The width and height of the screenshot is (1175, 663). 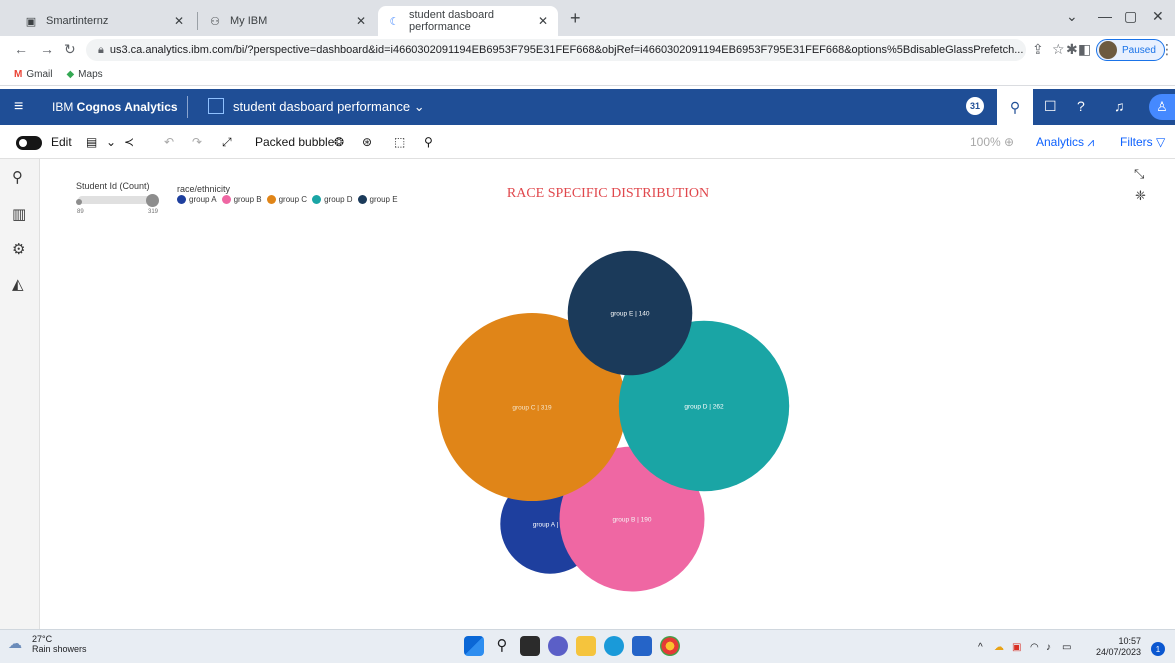 What do you see at coordinates (216, 106) in the screenshot?
I see `dashboard-icon` at bounding box center [216, 106].